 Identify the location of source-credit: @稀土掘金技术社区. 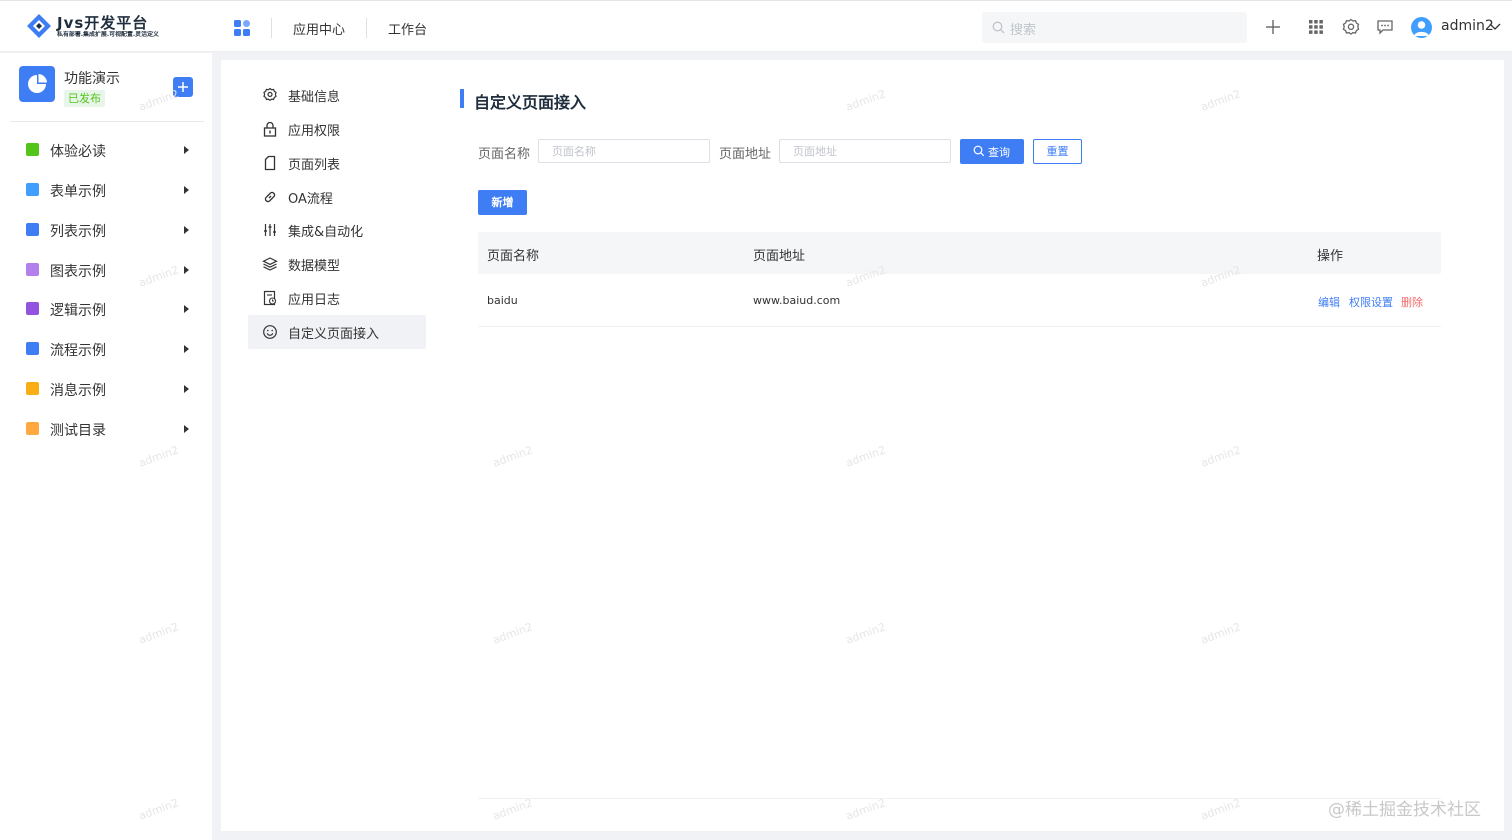
(1404, 810).